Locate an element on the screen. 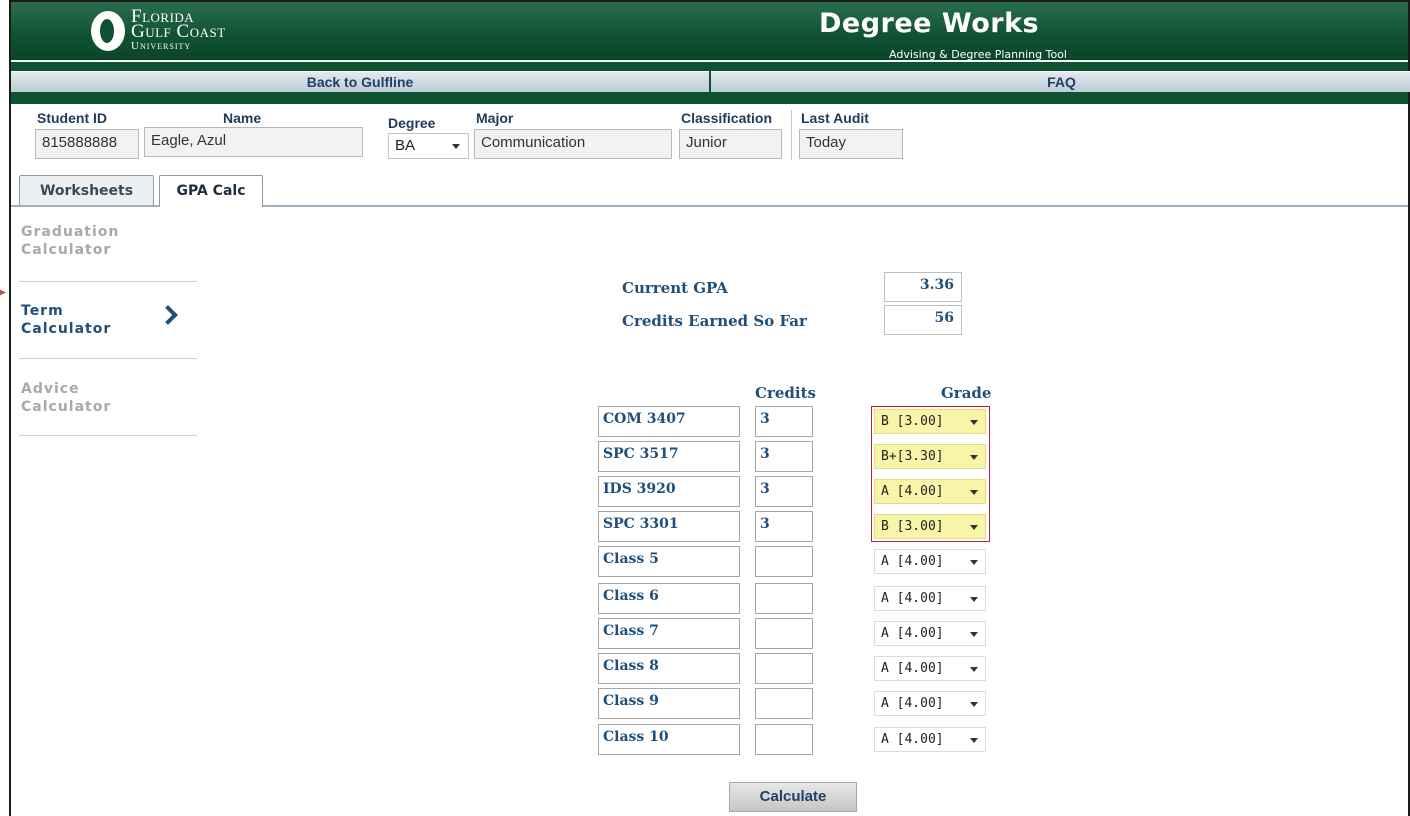 The width and height of the screenshot is (1410, 816). info-separator is located at coordinates (791, 135).